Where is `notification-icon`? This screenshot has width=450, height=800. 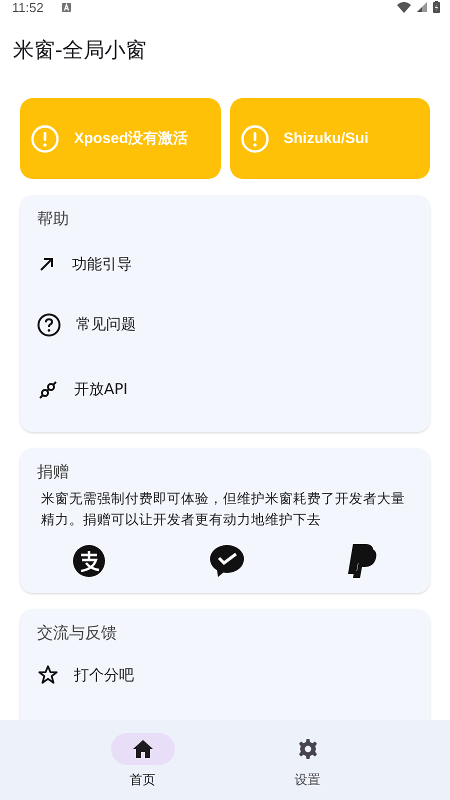 notification-icon is located at coordinates (66, 7).